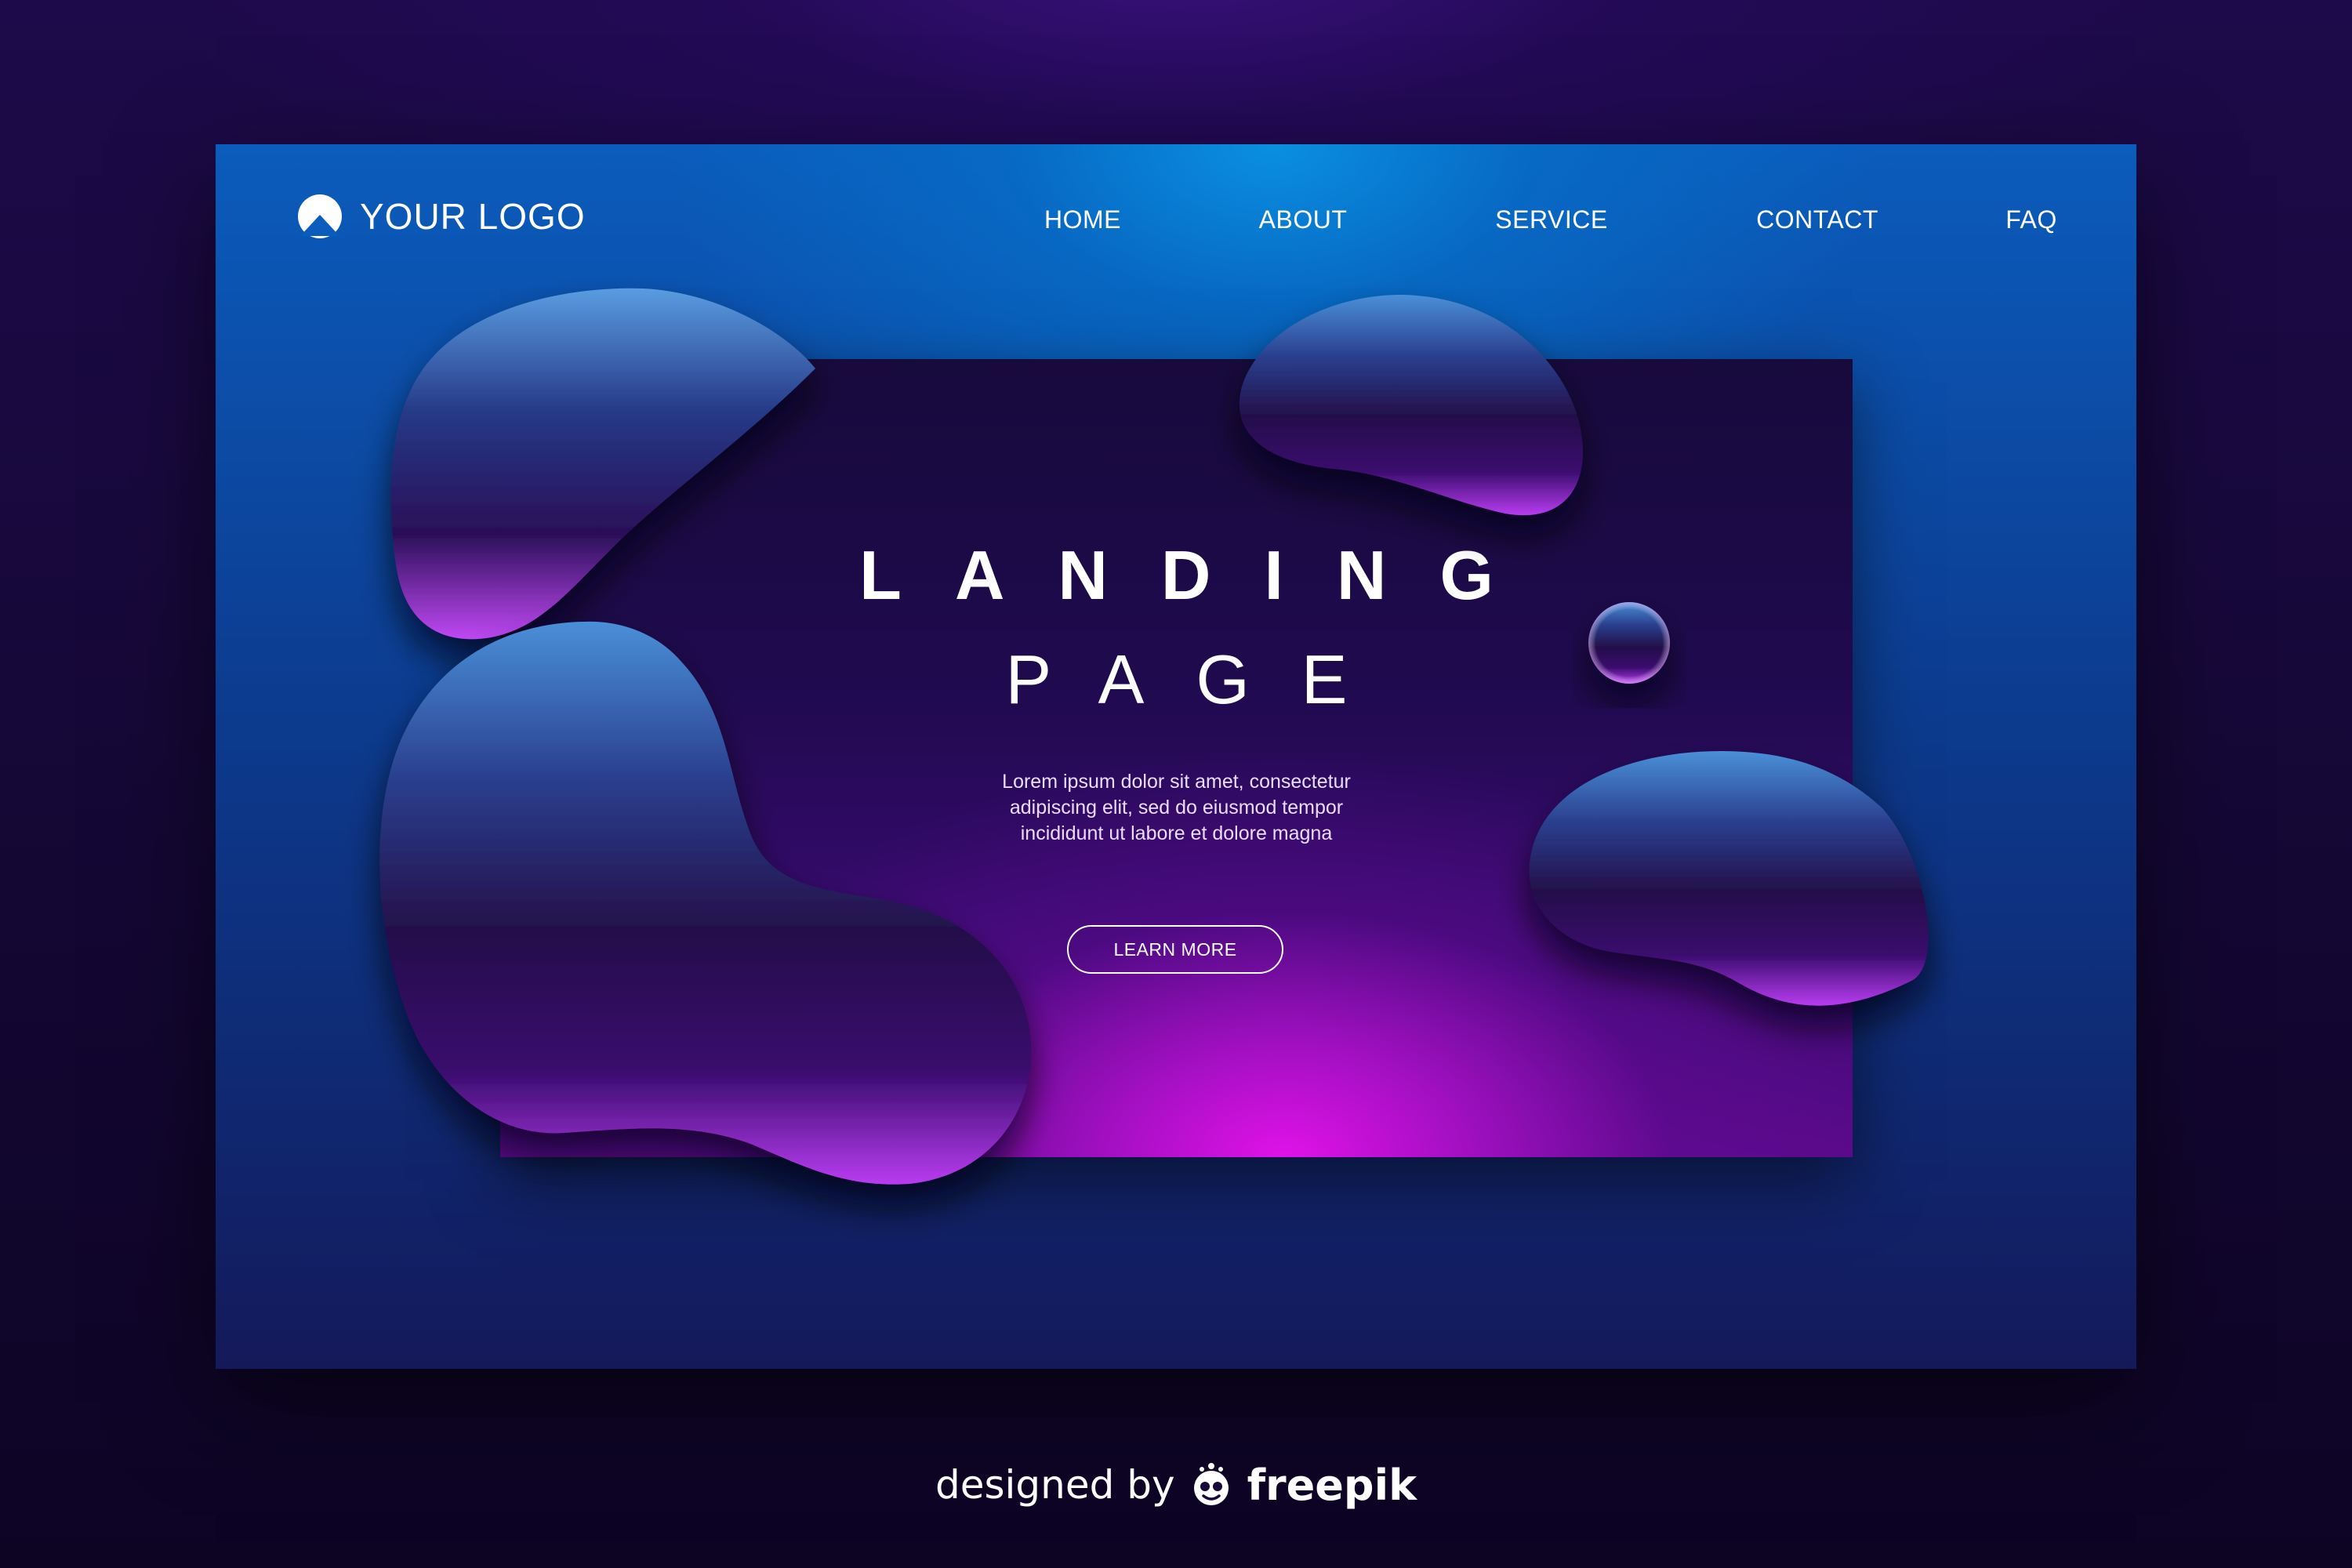 The image size is (2352, 1568). What do you see at coordinates (1176, 1485) in the screenshot?
I see `credit-footer: designed by freepik` at bounding box center [1176, 1485].